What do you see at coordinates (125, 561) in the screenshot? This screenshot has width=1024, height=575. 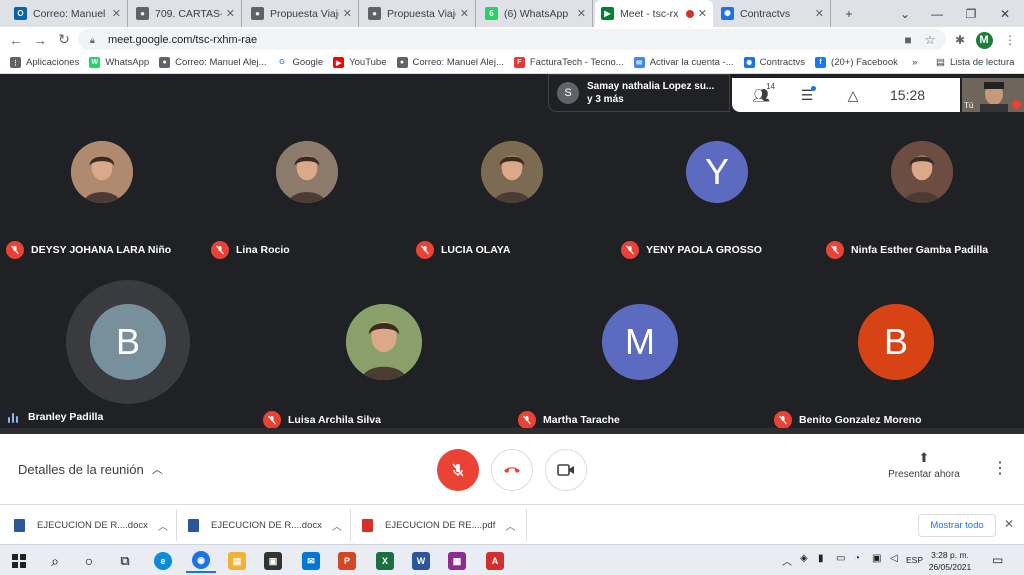 I see `task-view-icon: ⧉` at bounding box center [125, 561].